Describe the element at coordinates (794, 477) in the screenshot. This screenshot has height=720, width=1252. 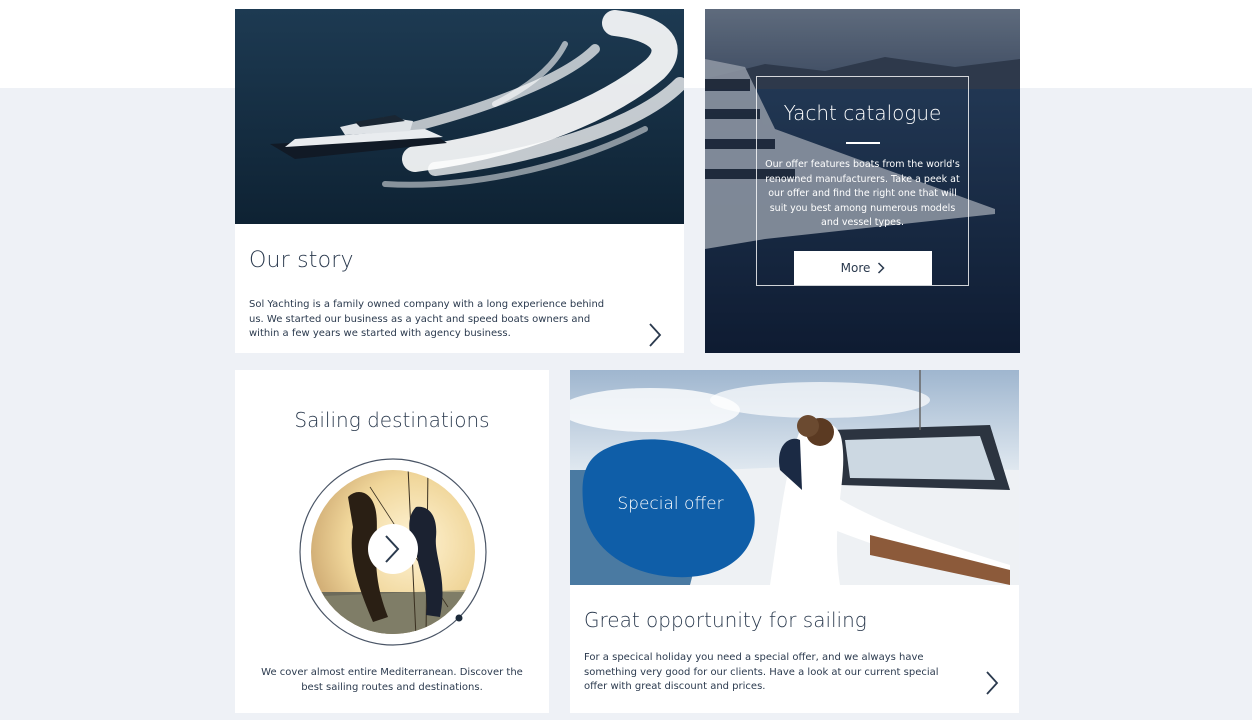
I see `special-offer-image: Special offer` at that location.